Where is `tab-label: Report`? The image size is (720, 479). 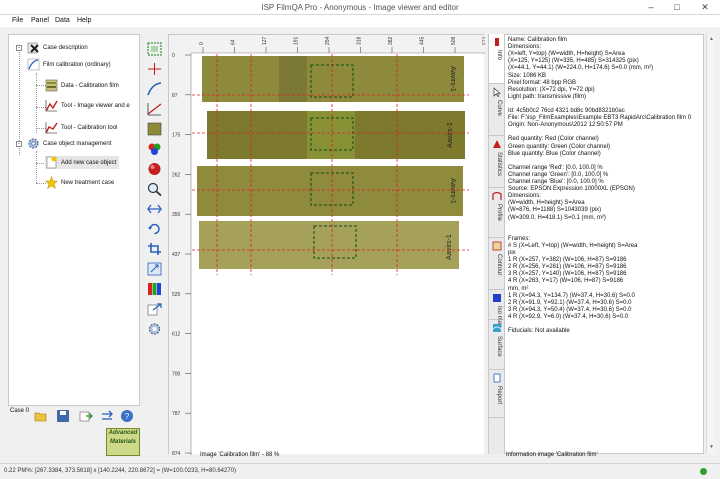 tab-label: Report is located at coordinates (499, 395).